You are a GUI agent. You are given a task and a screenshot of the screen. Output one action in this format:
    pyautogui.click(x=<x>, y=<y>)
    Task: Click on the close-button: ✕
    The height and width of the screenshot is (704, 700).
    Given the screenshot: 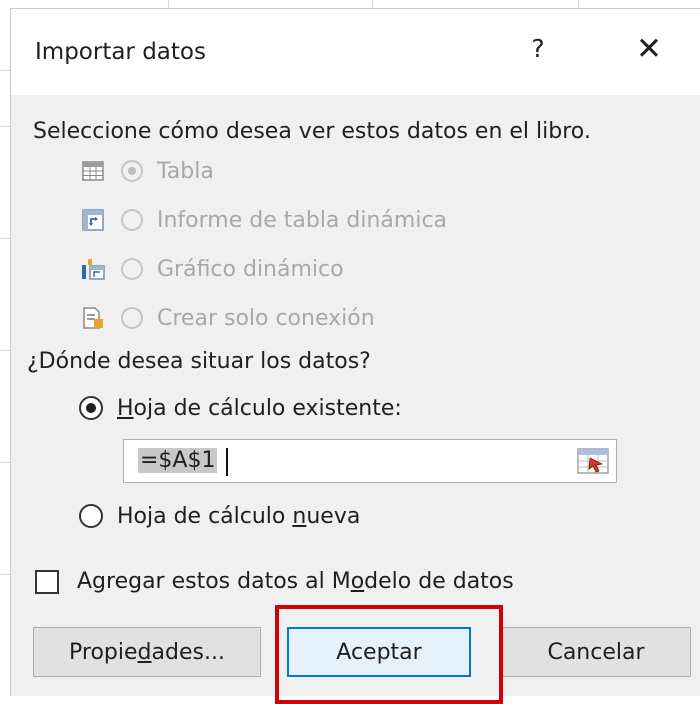 What is the action you would take?
    pyautogui.click(x=649, y=49)
    